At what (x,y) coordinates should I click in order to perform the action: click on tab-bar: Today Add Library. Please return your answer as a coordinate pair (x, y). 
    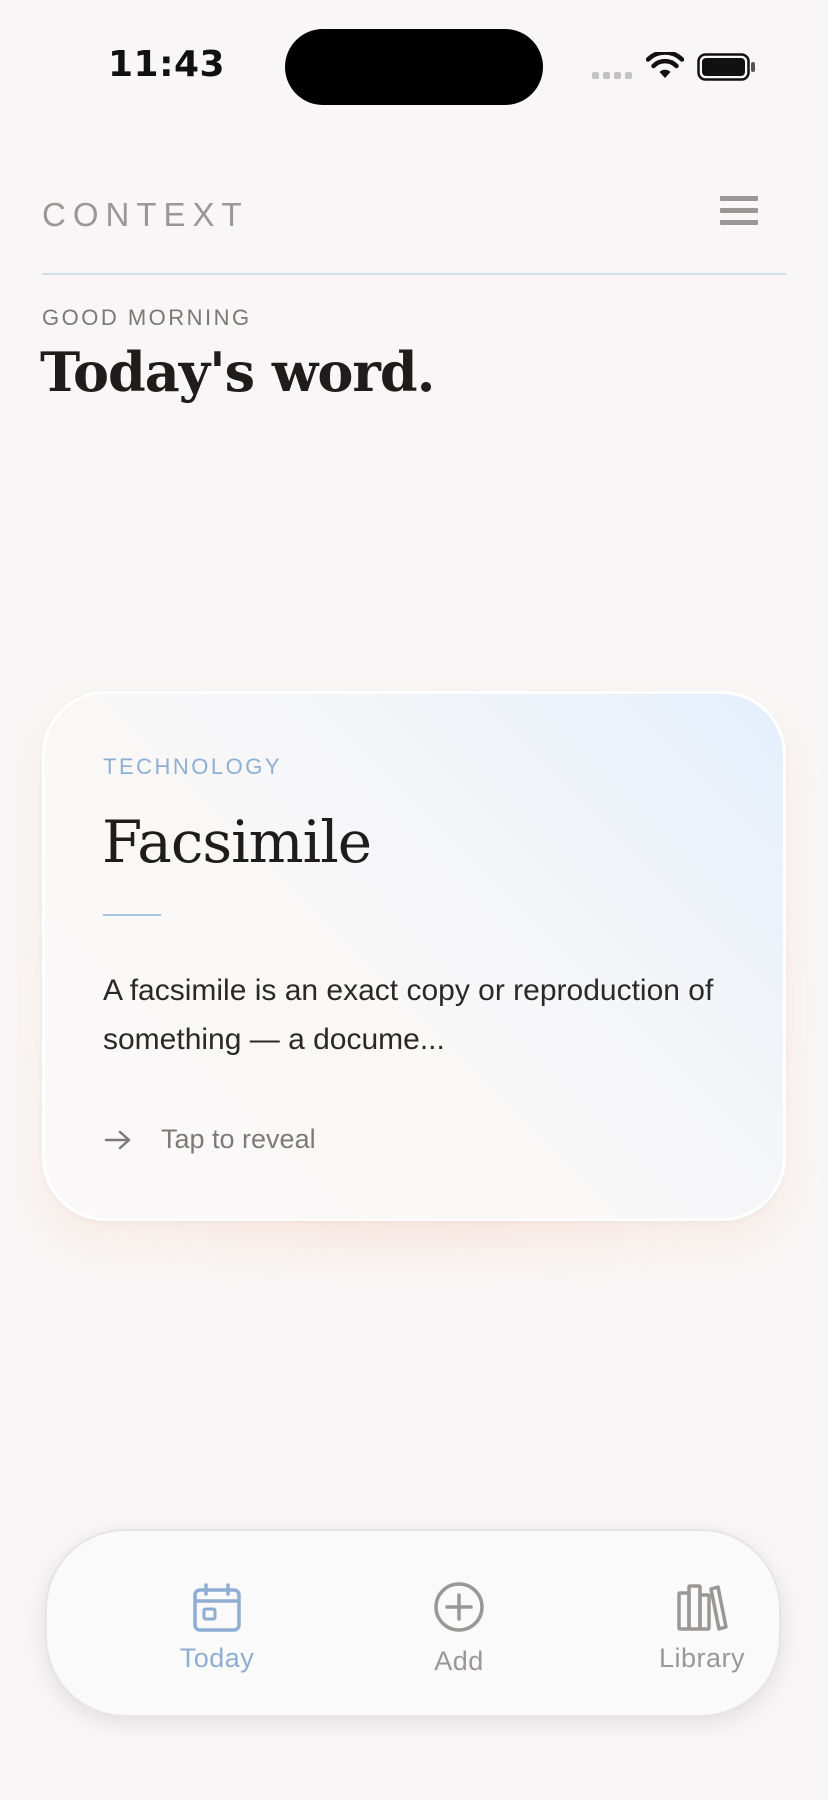
    Looking at the image, I should click on (413, 1623).